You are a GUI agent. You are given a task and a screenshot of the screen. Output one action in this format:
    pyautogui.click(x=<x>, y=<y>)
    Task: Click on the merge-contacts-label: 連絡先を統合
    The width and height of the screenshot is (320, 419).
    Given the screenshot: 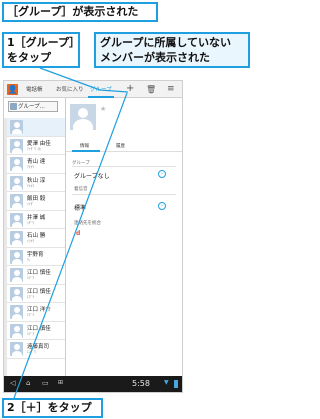 What is the action you would take?
    pyautogui.click(x=87, y=223)
    